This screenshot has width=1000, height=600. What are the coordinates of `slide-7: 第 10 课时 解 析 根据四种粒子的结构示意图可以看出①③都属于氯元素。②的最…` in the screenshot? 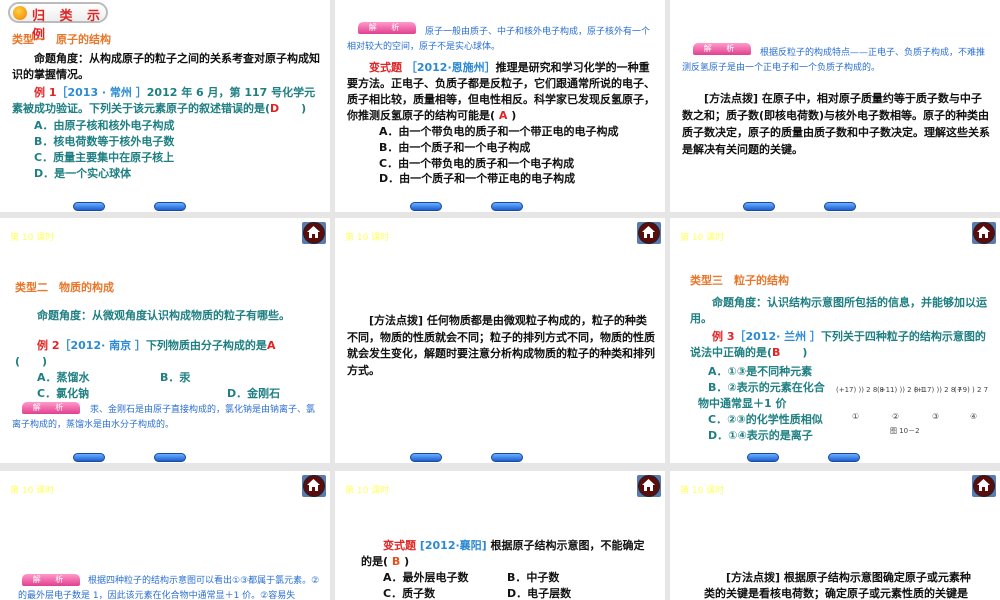 It's located at (165, 535).